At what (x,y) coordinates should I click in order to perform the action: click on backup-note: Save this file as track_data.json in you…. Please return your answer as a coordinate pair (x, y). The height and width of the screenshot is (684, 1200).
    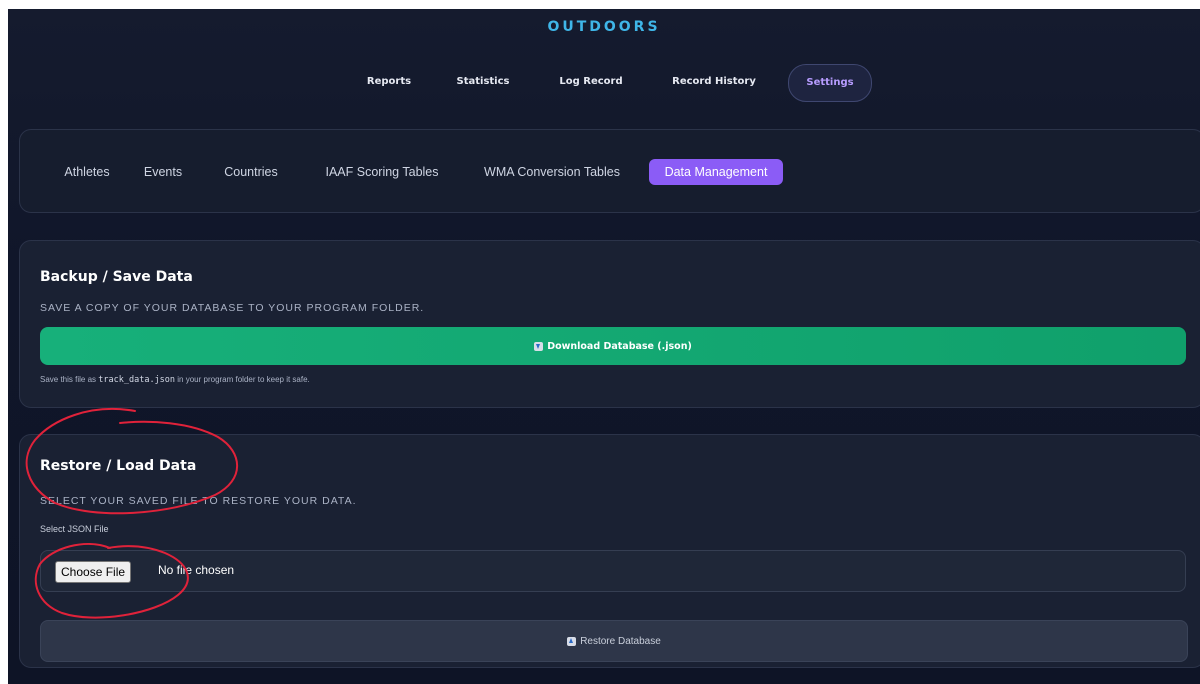
    Looking at the image, I should click on (175, 380).